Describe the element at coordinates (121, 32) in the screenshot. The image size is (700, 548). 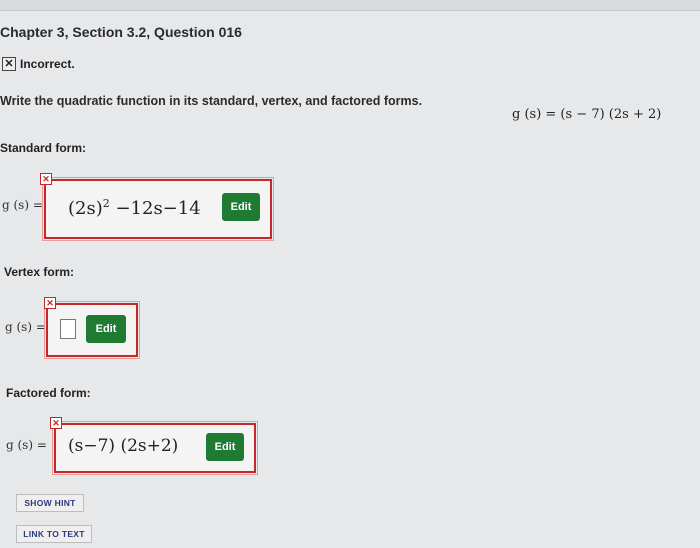
I see `question-title: Chapter 3, Section 3.2, Question 016` at that location.